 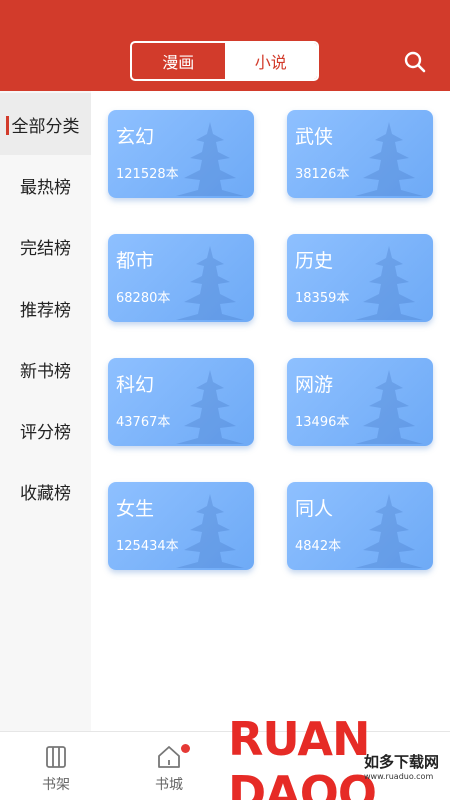 I want to click on sidebar-item-new-books: 新书榜, so click(x=45, y=369).